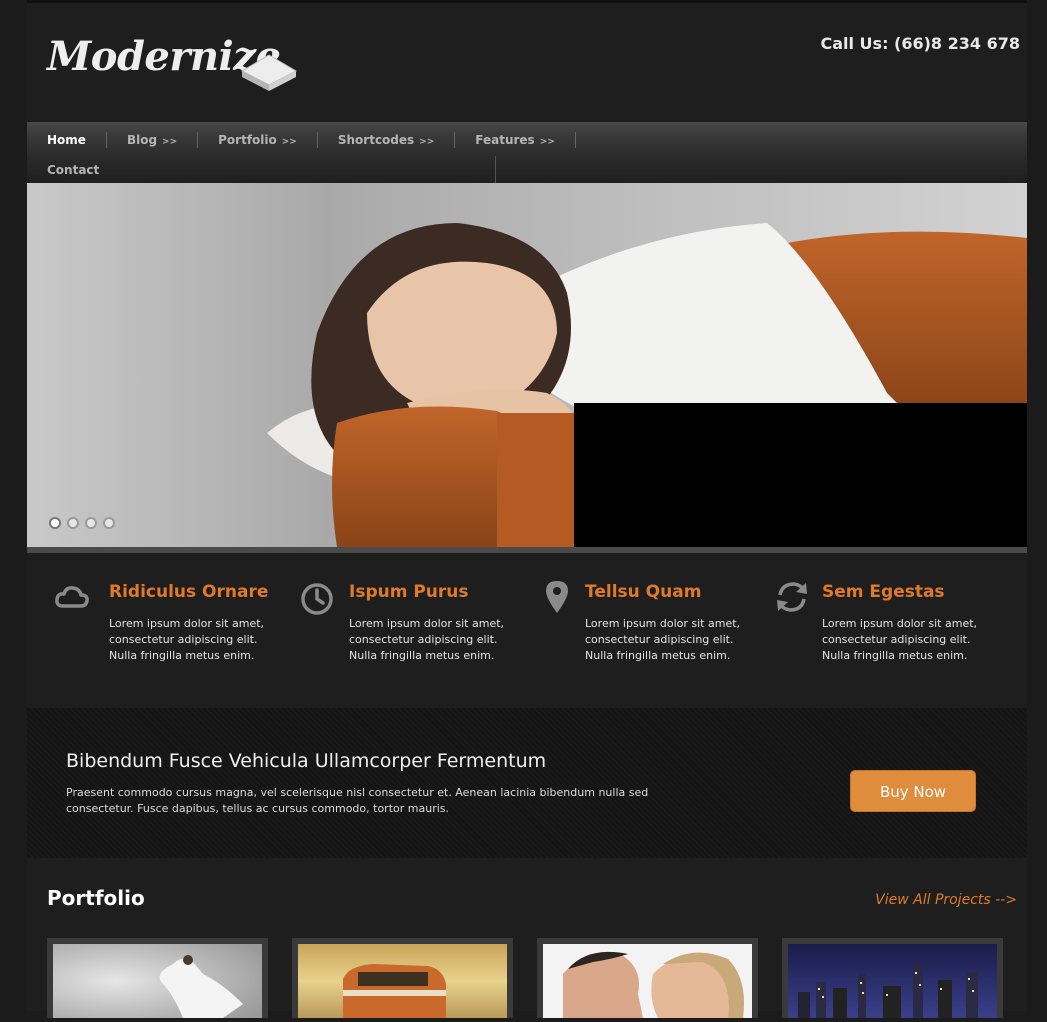 The height and width of the screenshot is (1022, 1047). I want to click on nav-item-shortcodes: Shortcodes >>, so click(386, 140).